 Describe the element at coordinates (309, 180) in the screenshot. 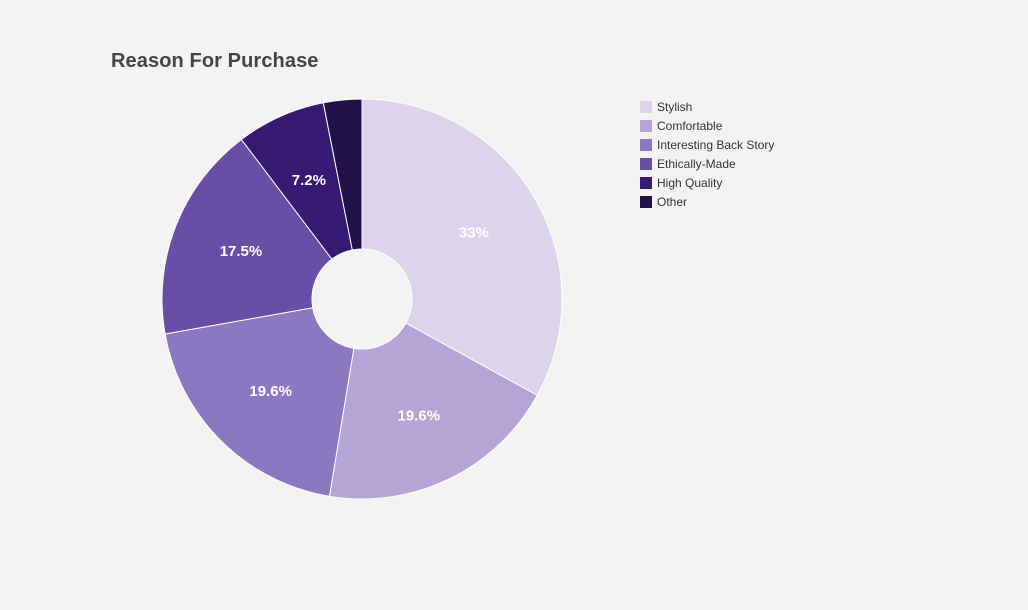

I see `data-label: 7.2%` at that location.